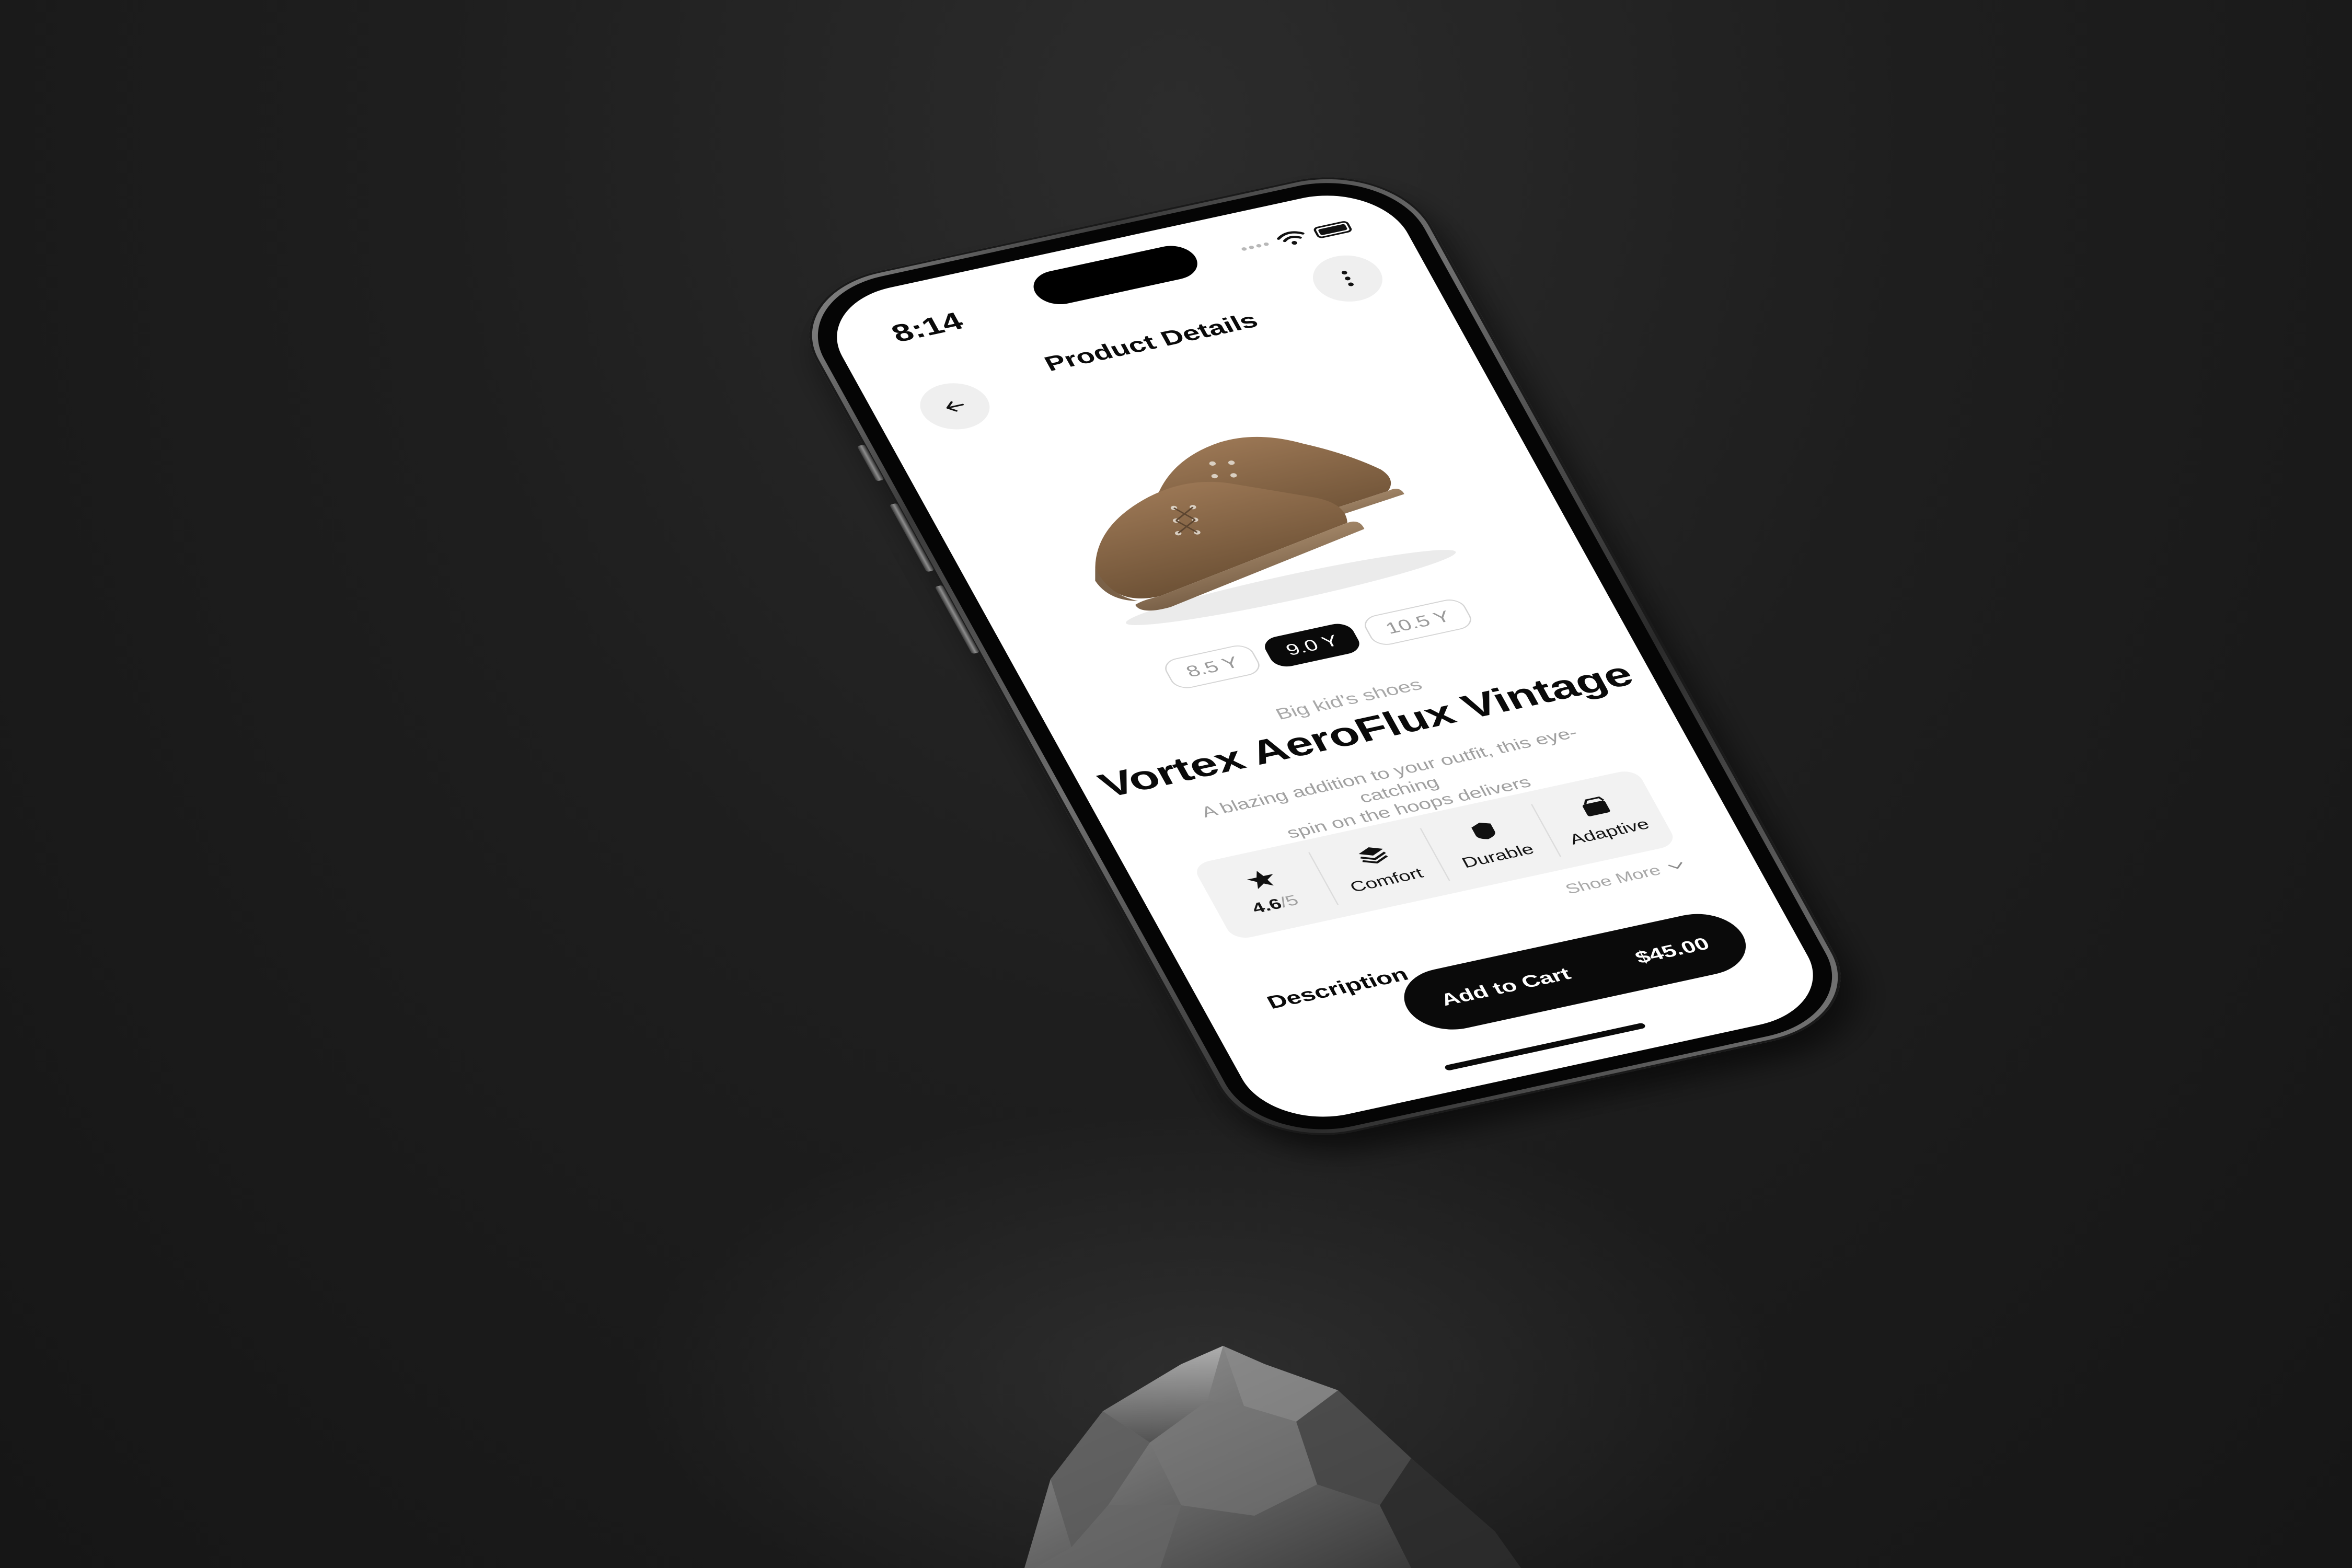 This screenshot has height=1568, width=2352. What do you see at coordinates (927, 327) in the screenshot?
I see `status-time: 8:14` at bounding box center [927, 327].